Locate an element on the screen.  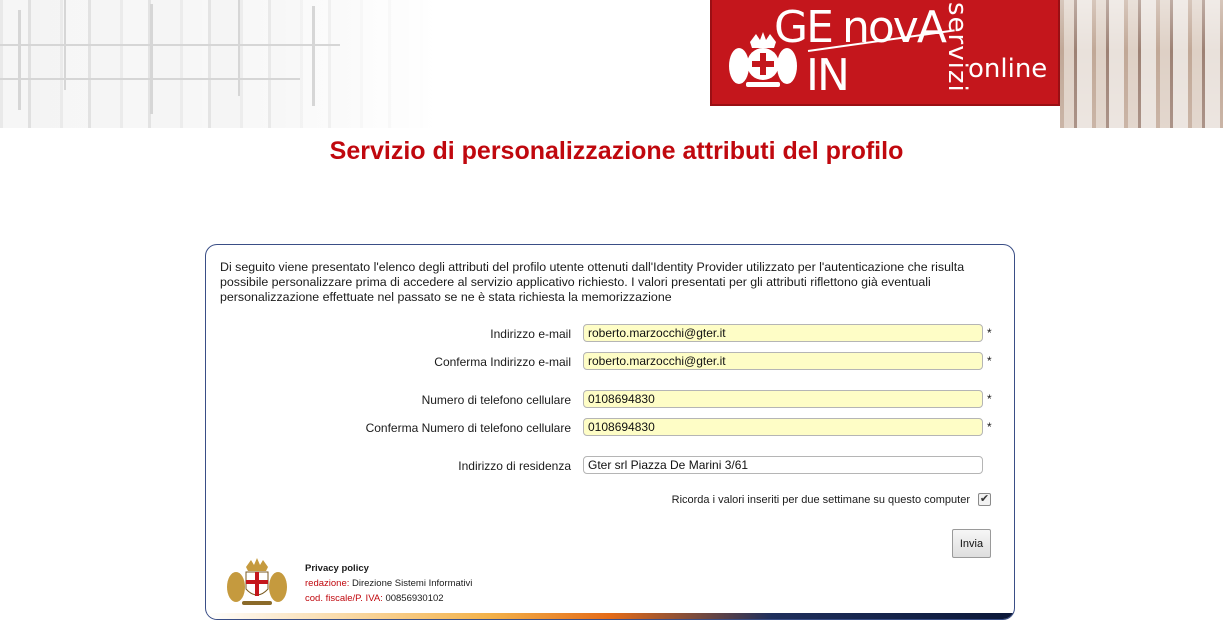
email-input is located at coordinates (783, 333).